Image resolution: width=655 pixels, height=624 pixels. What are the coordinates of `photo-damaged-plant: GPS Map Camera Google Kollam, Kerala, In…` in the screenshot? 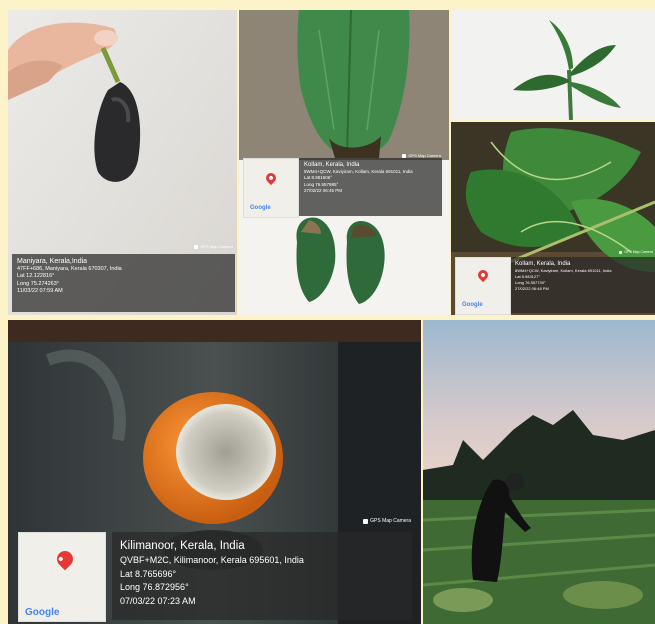 It's located at (553, 218).